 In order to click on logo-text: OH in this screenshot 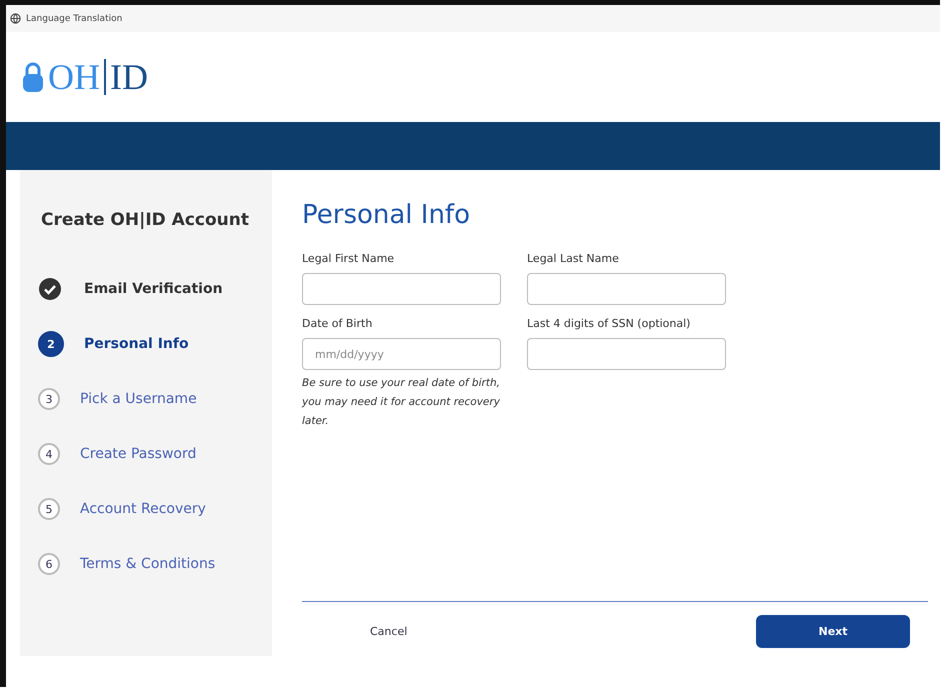, I will do `click(74, 77)`.